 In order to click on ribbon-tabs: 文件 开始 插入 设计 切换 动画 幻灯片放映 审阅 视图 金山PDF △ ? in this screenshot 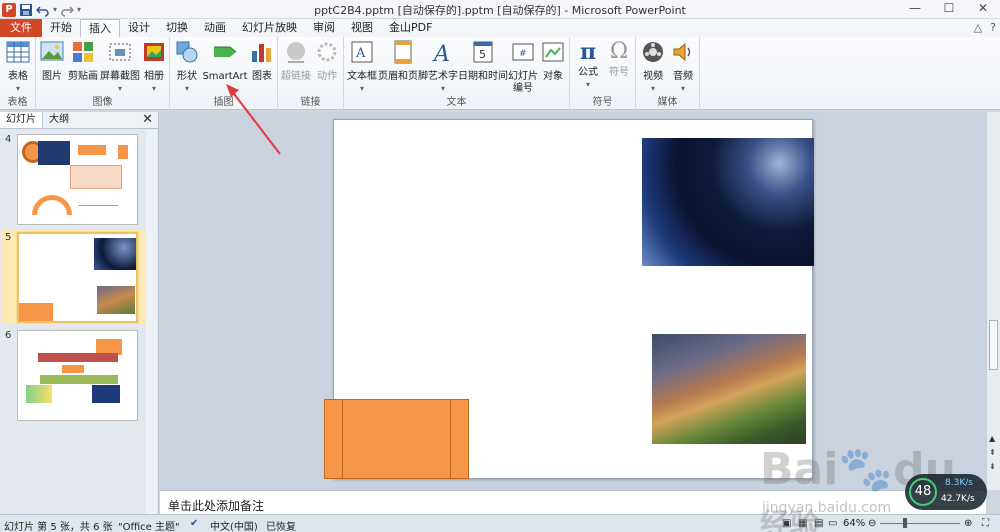, I will do `click(500, 28)`.